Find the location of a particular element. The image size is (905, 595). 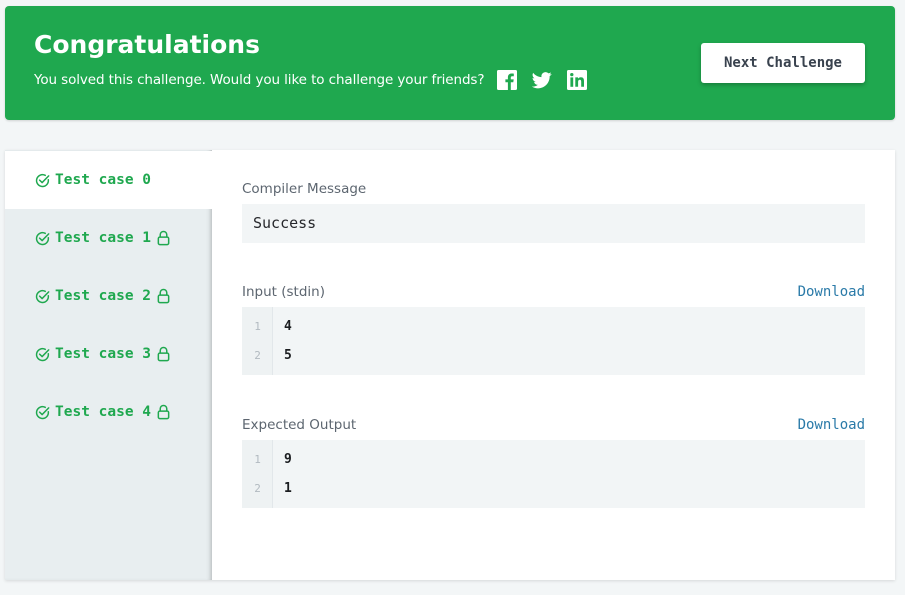

code-line: 1 9 is located at coordinates (553, 459).